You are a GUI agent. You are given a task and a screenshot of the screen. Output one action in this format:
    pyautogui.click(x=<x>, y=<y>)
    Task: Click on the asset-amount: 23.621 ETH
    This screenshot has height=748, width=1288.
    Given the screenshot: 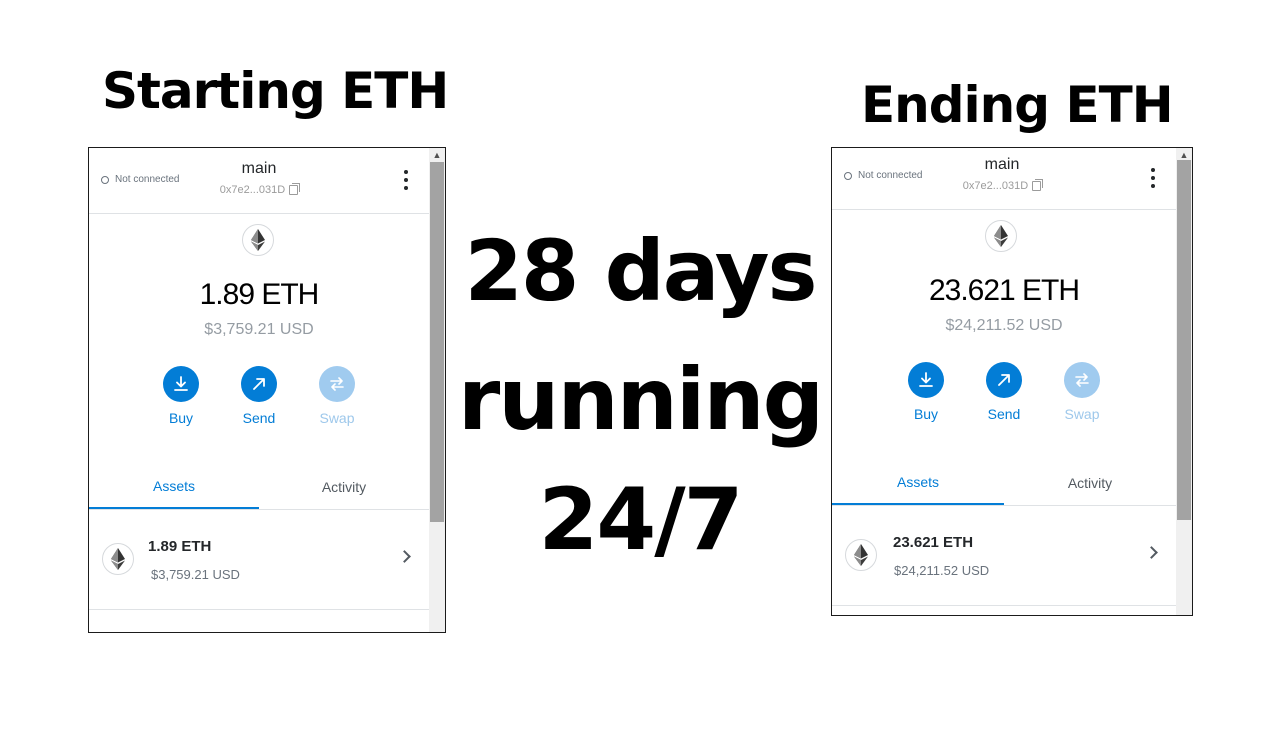 What is the action you would take?
    pyautogui.click(x=933, y=542)
    